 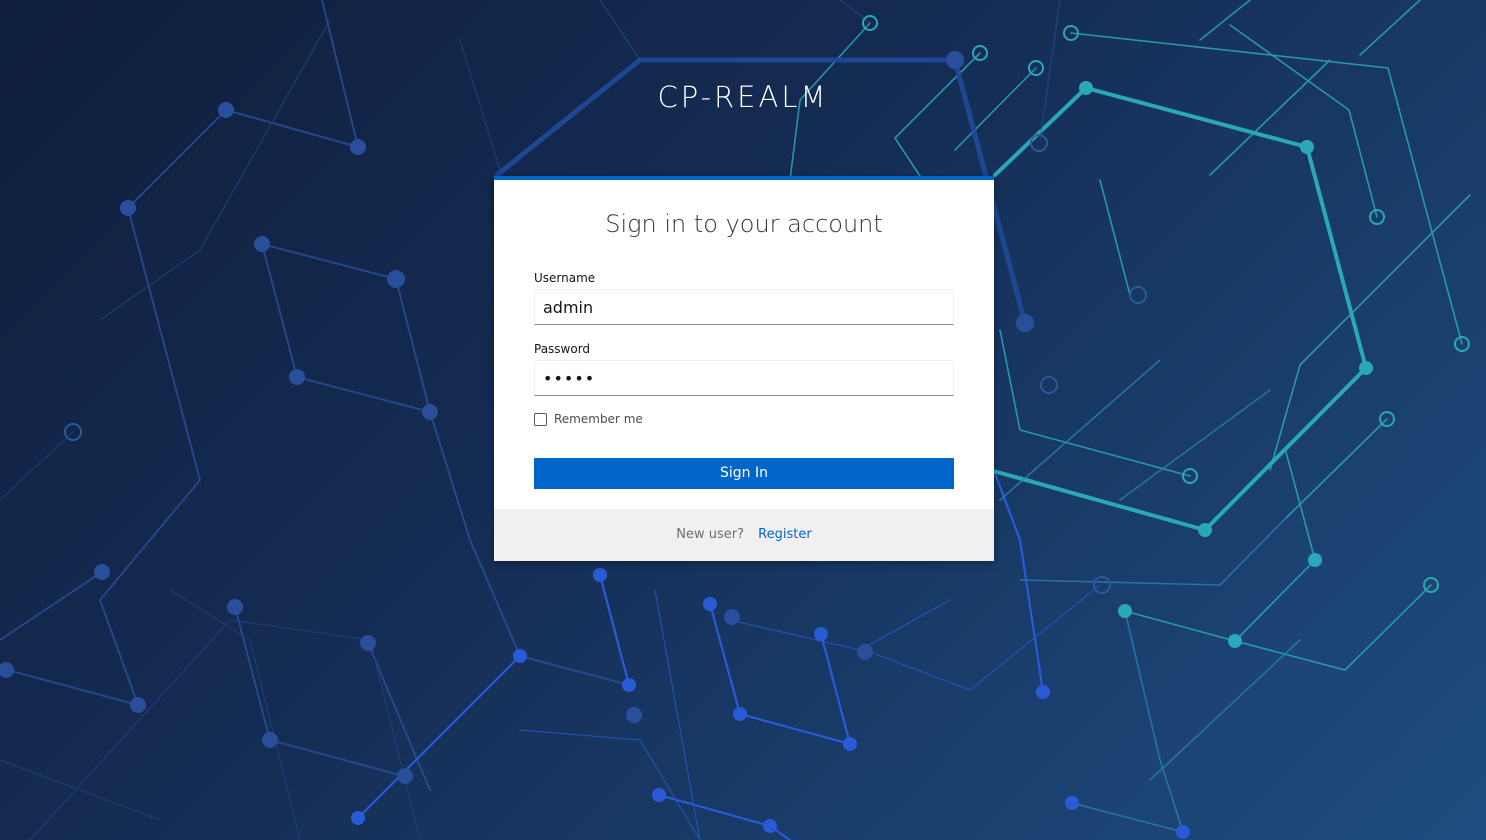 What do you see at coordinates (744, 473) in the screenshot?
I see `sign-in-button: Sign In` at bounding box center [744, 473].